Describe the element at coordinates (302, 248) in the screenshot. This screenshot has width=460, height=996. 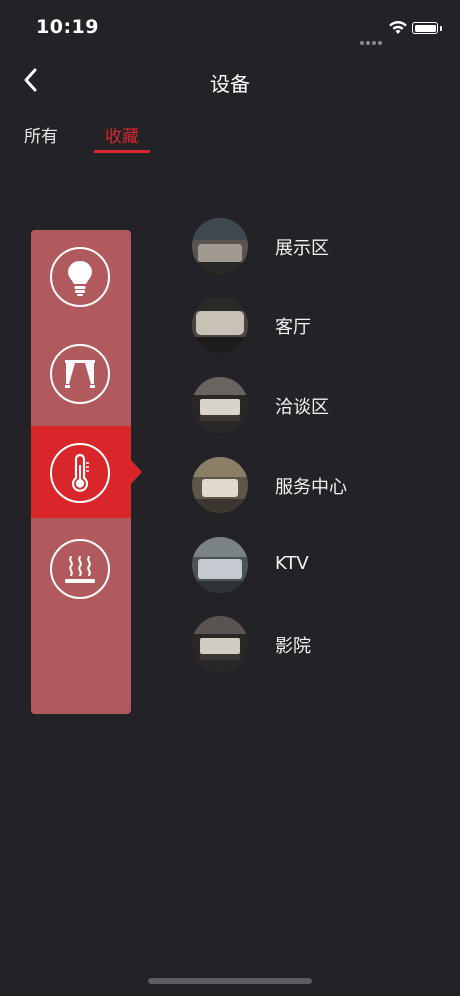
I see `room-name: 展示区` at that location.